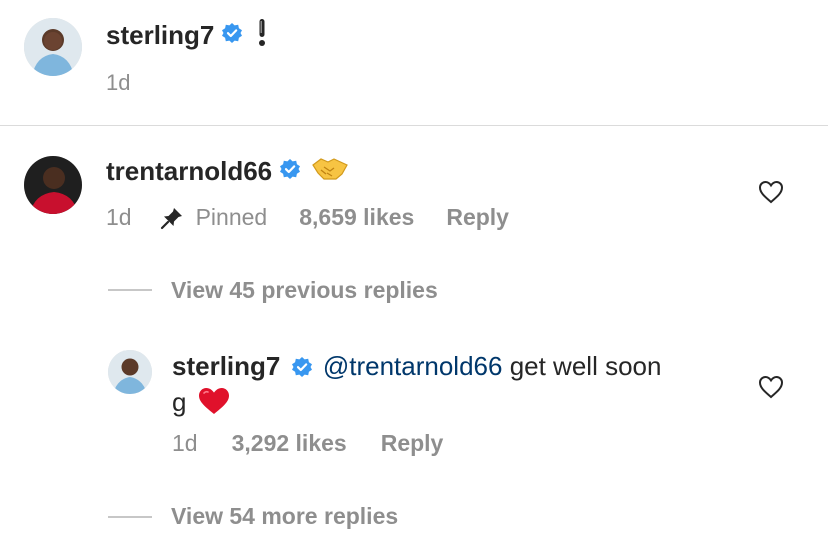  I want to click on reply-text: get well soon, so click(582, 366).